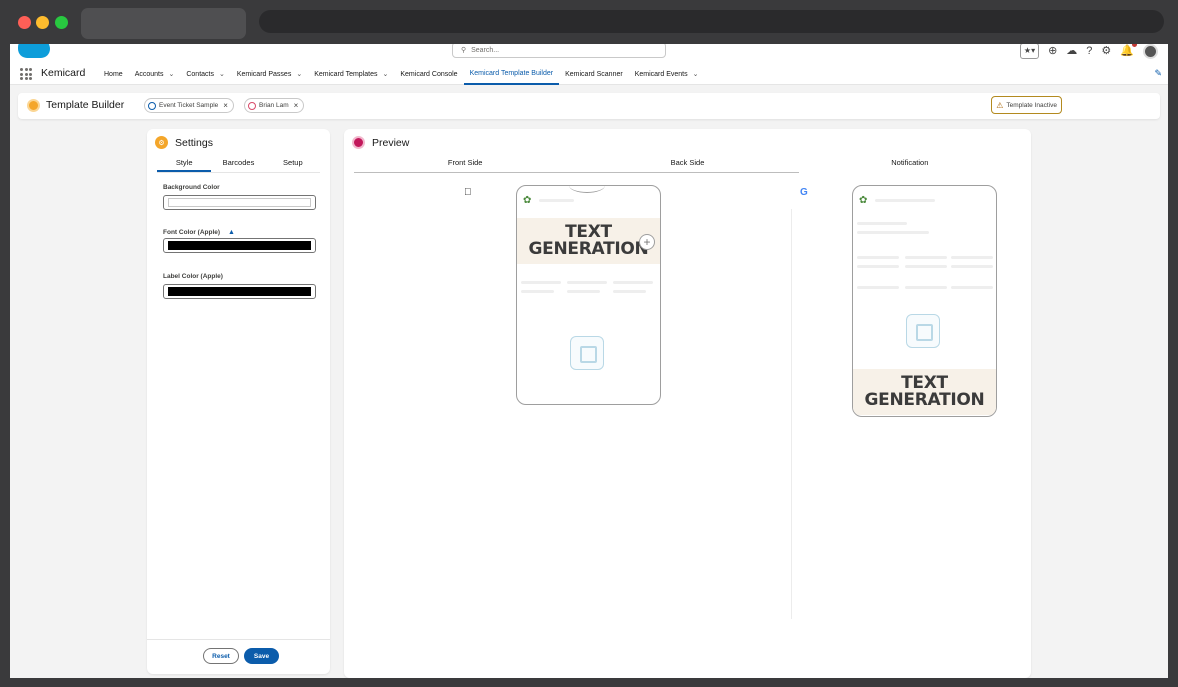  Describe the element at coordinates (152, 105) in the screenshot. I see `template-icon` at that location.